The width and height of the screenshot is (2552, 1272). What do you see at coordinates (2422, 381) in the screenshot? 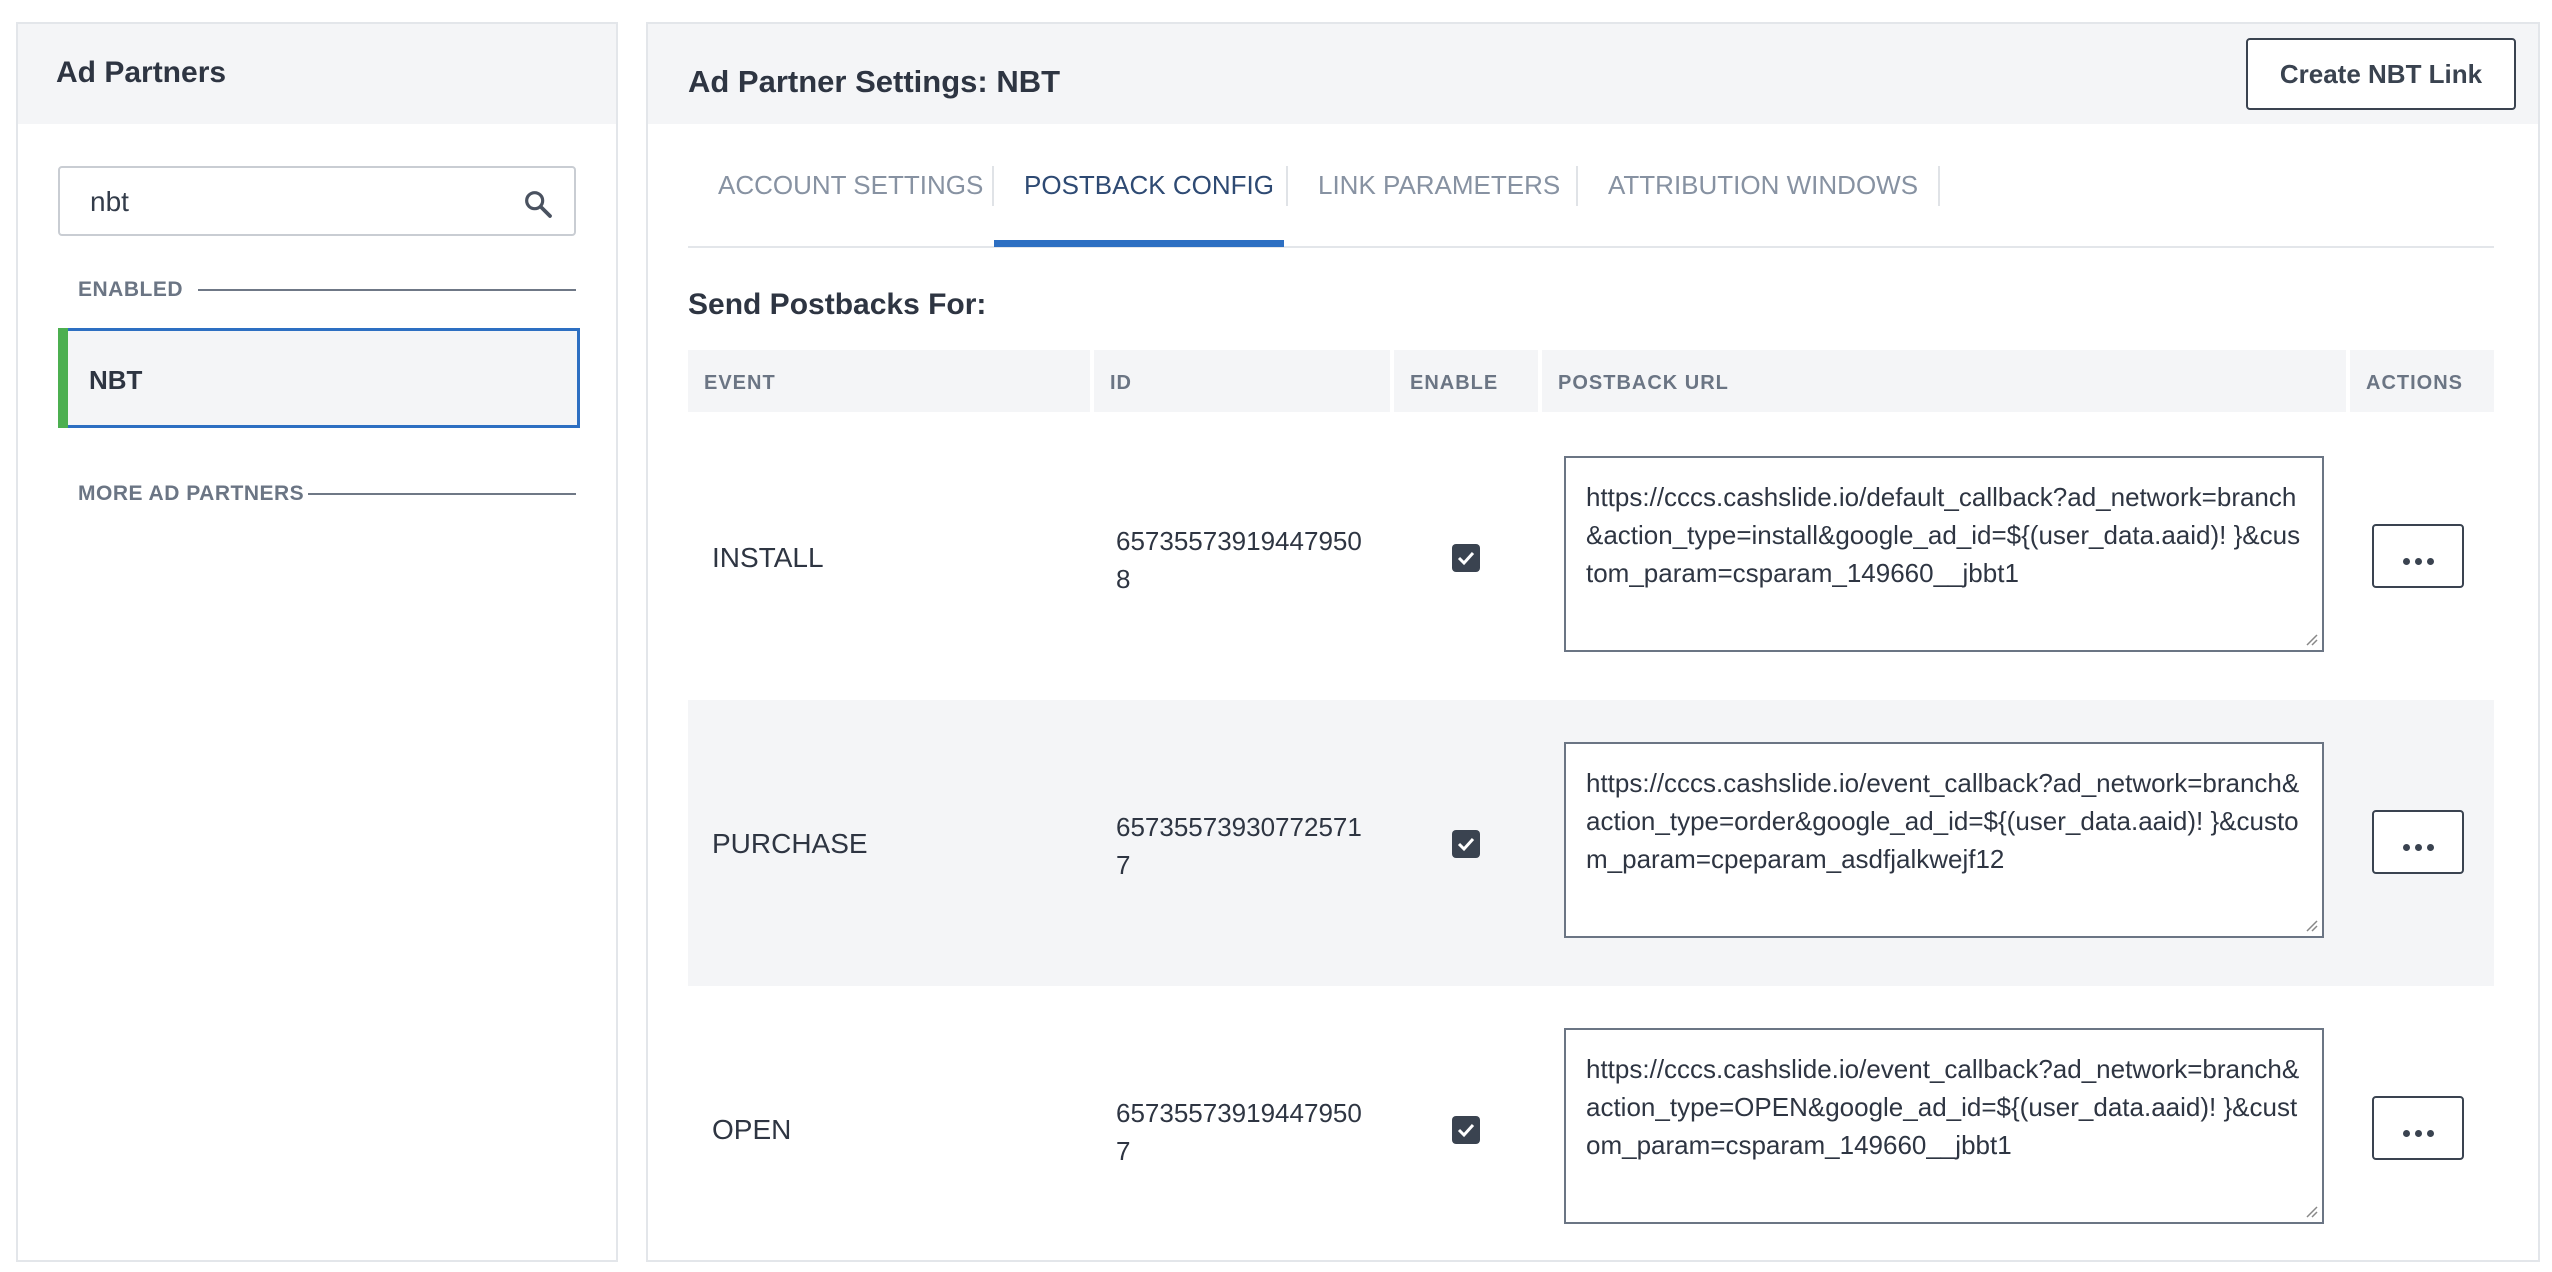
I see `column-header-actions: ACTIONS` at bounding box center [2422, 381].